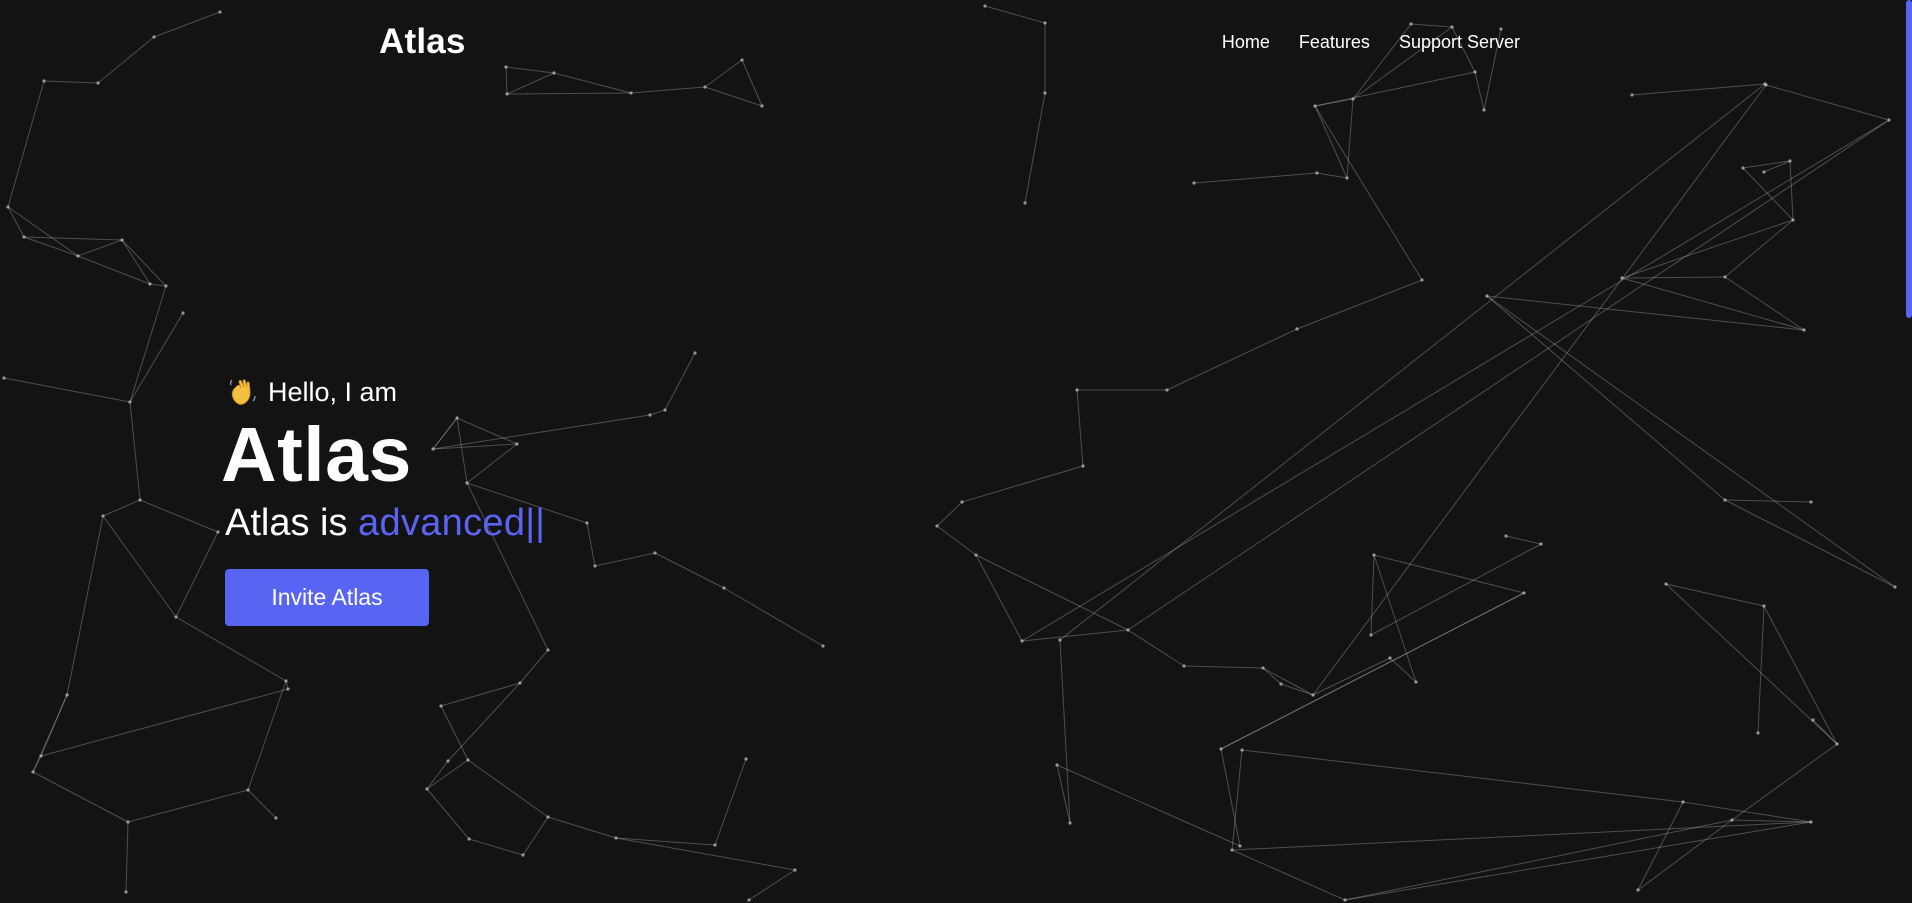  What do you see at coordinates (422, 42) in the screenshot?
I see `brand-logo-text: Atlas` at bounding box center [422, 42].